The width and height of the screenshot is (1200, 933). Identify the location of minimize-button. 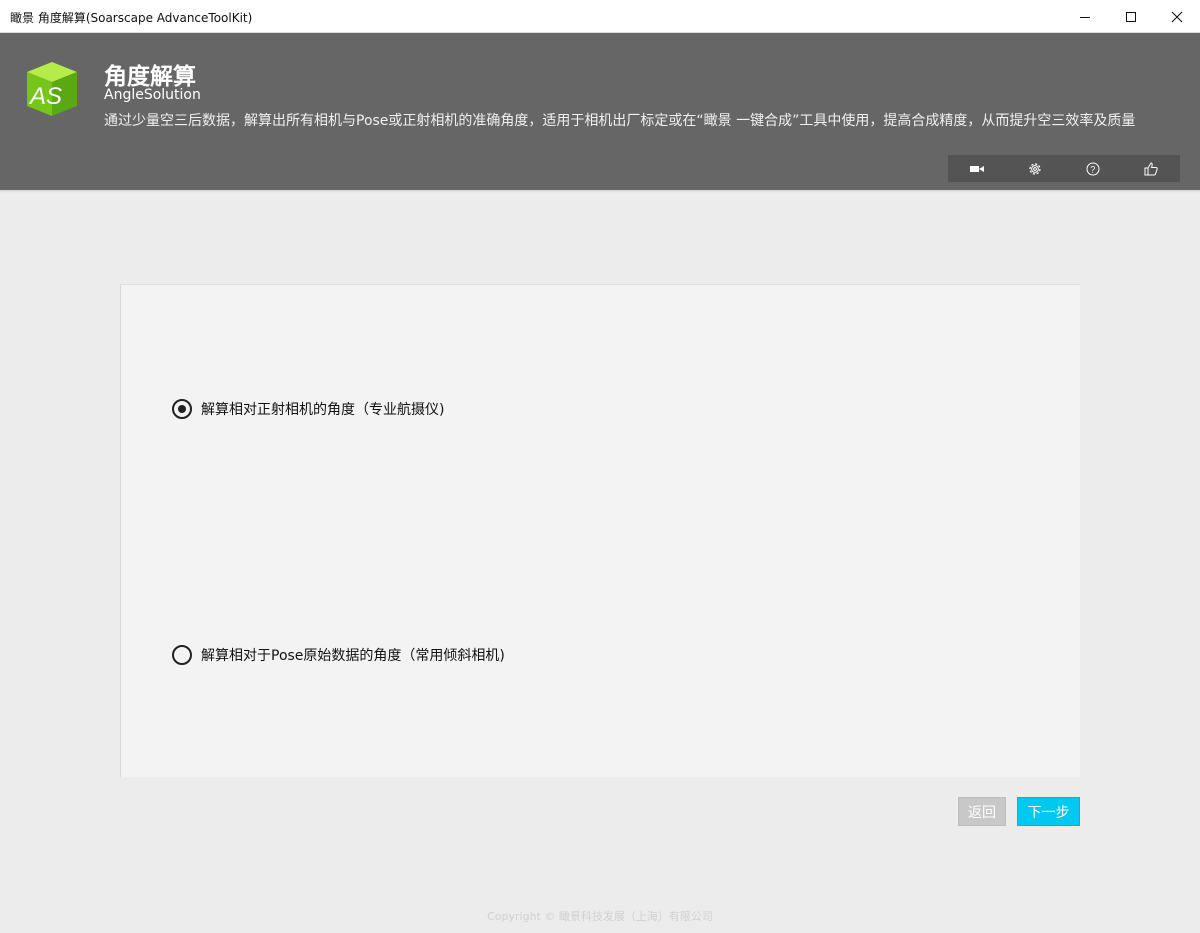
(1085, 16).